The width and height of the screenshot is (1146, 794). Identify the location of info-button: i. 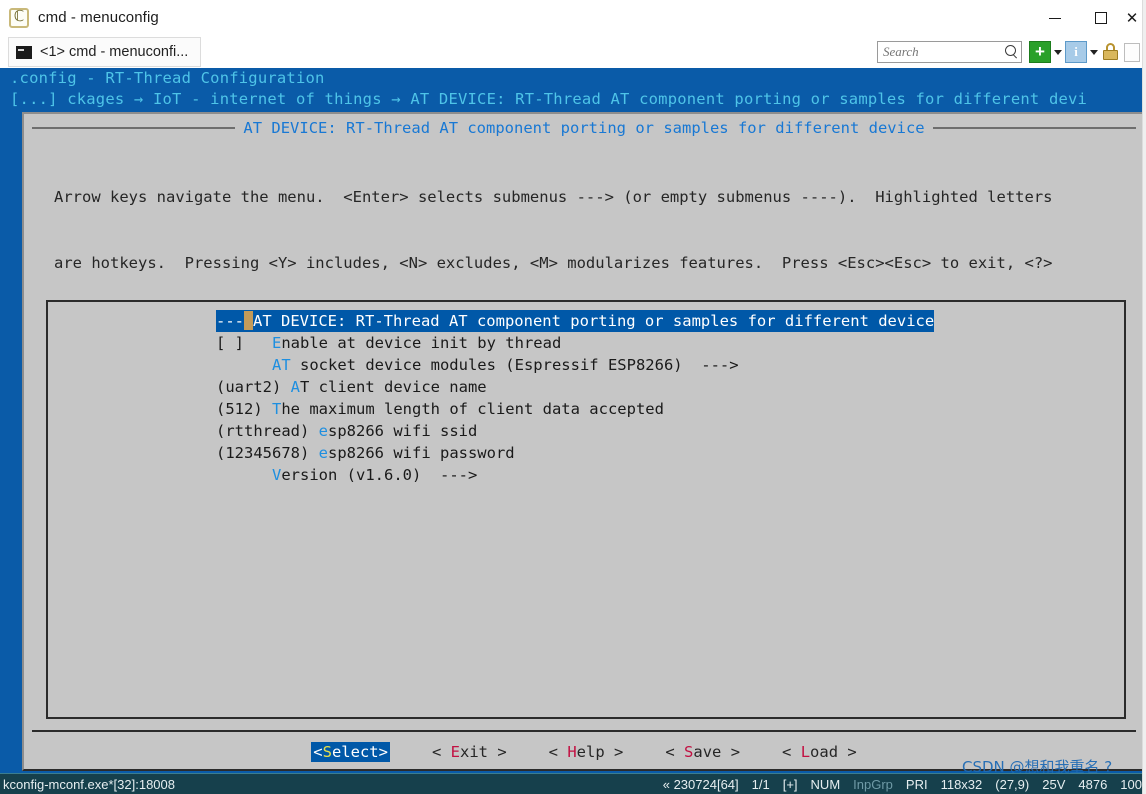
(1076, 52).